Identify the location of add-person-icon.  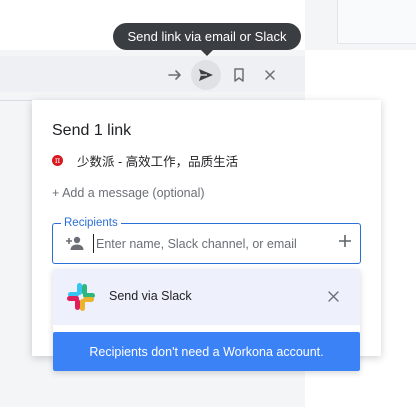
(75, 245).